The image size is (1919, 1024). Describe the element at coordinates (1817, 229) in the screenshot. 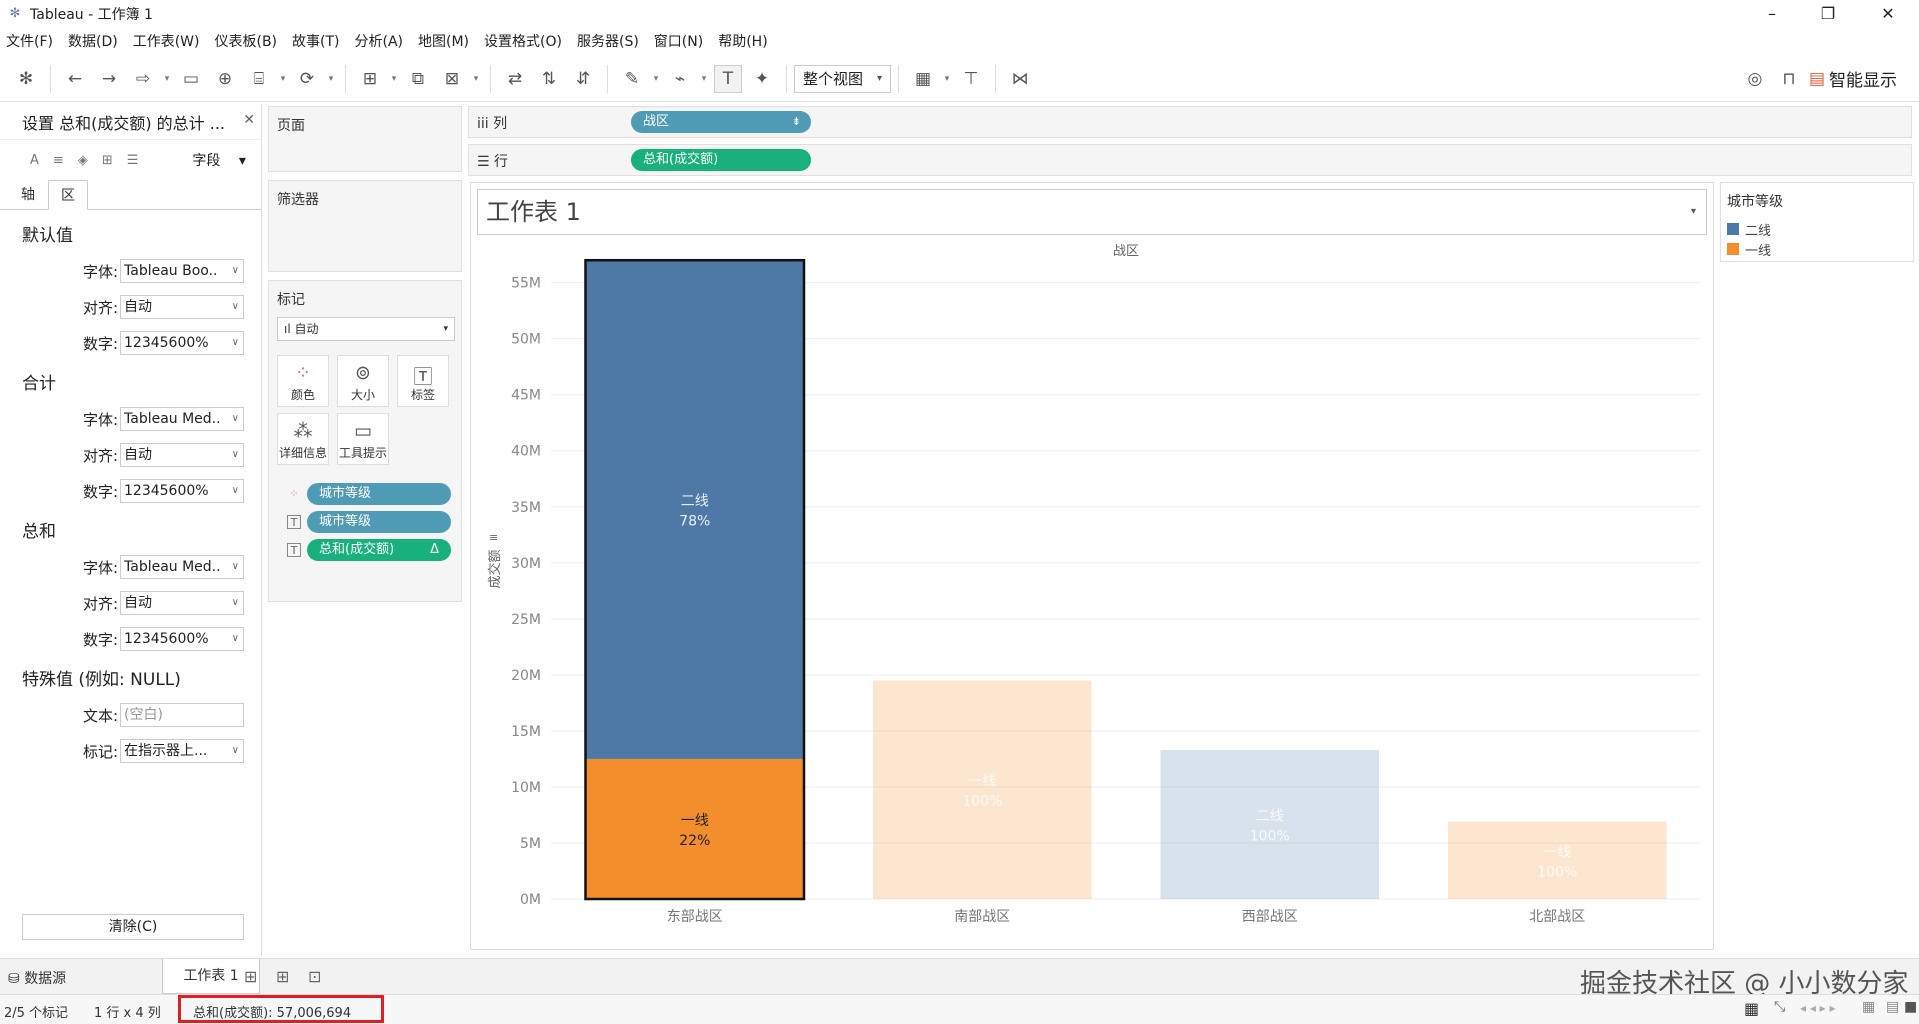

I see `legend-item: 二线` at that location.